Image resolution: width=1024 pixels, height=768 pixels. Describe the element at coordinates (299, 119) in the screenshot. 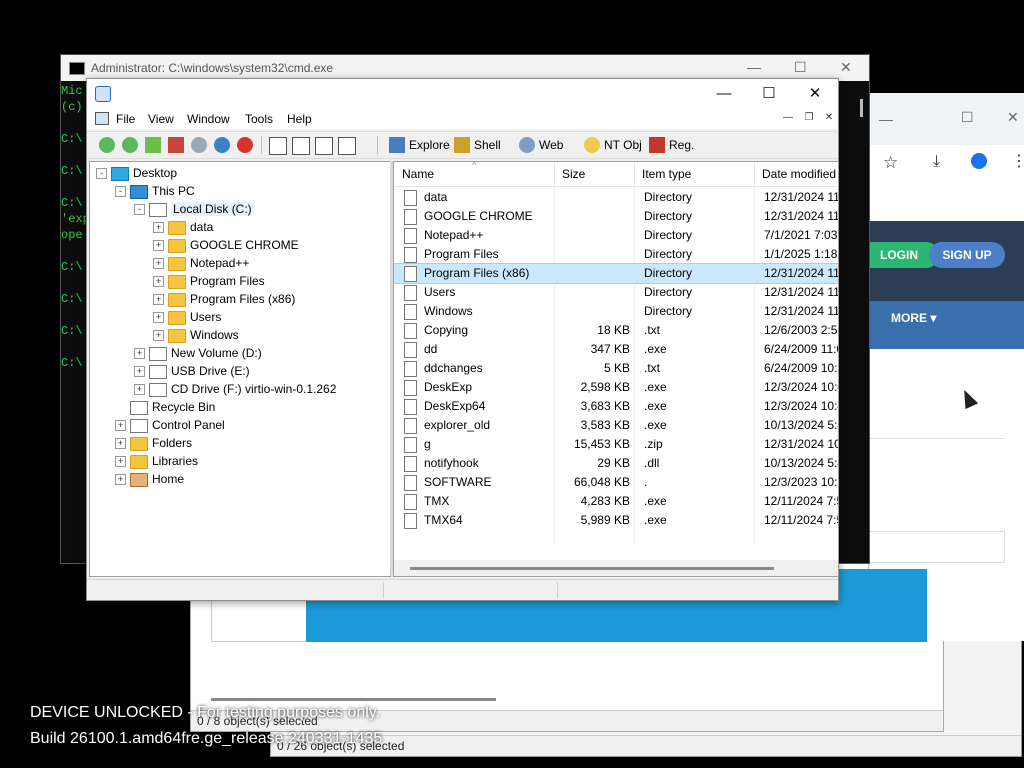

I see `menu-help: Help` at that location.